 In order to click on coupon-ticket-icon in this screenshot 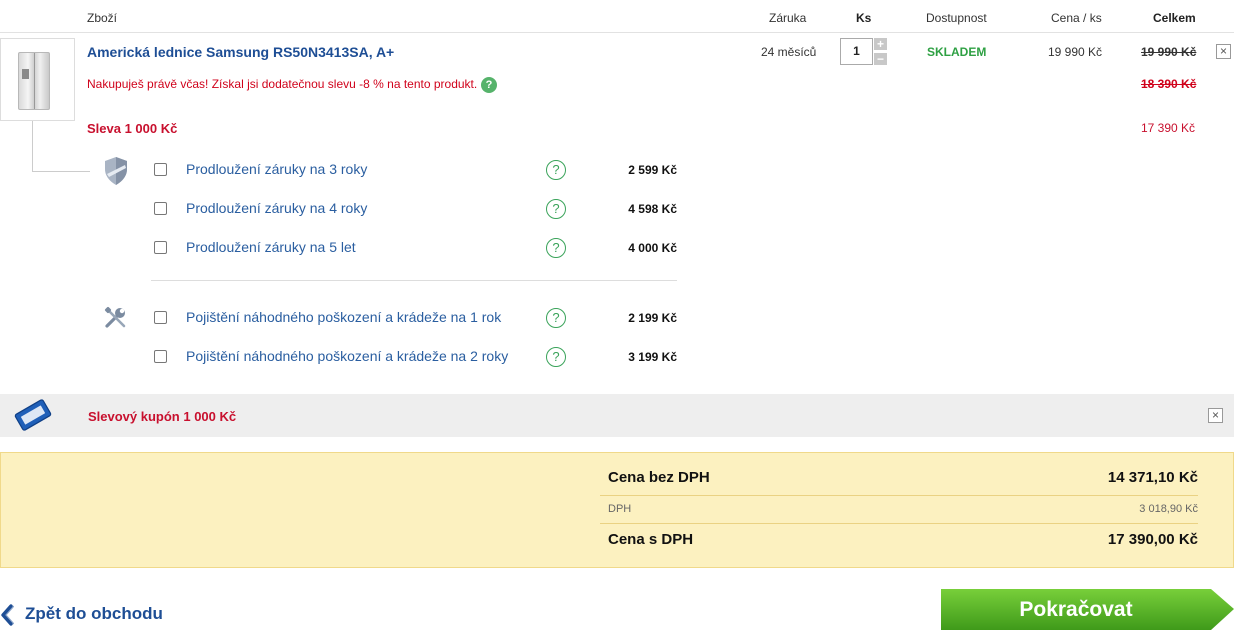, I will do `click(33, 415)`.